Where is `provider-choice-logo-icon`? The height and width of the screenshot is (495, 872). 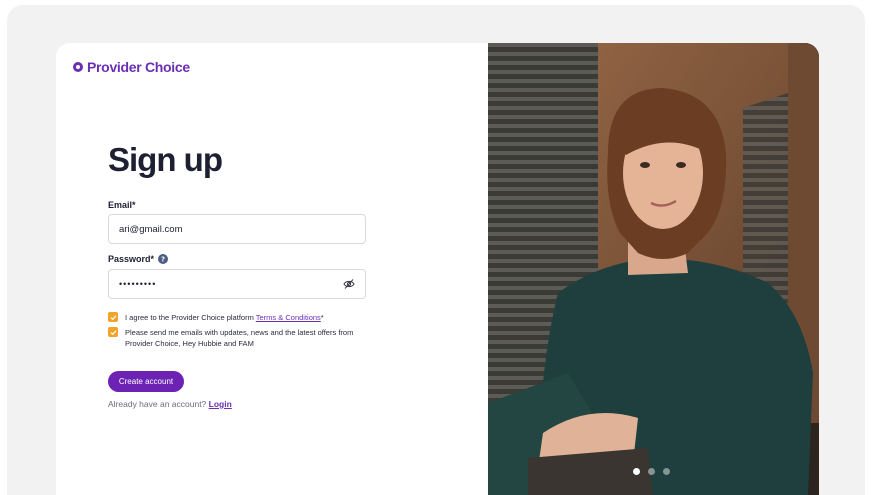
provider-choice-logo-icon is located at coordinates (78, 67).